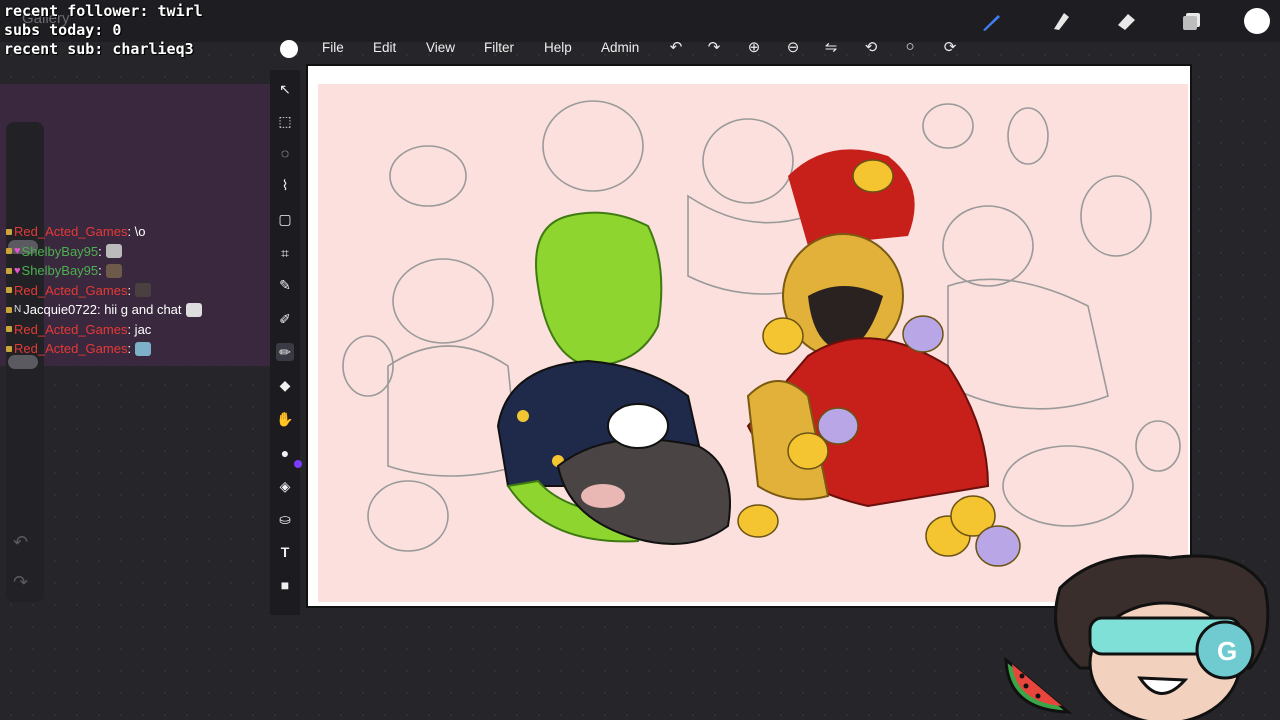  What do you see at coordinates (871, 47) in the screenshot?
I see `rotate-icon: ⟲` at bounding box center [871, 47].